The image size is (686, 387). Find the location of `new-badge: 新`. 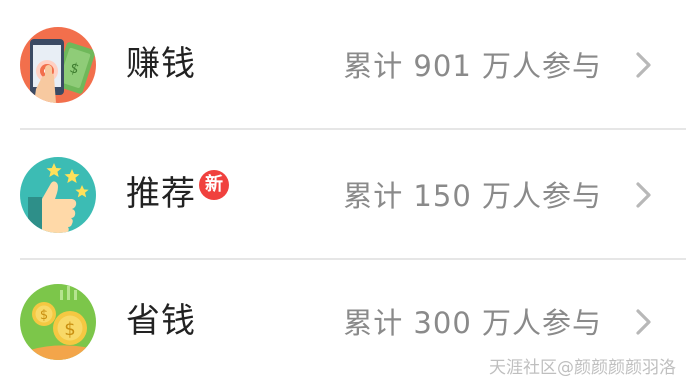

new-badge: 新 is located at coordinates (214, 185).